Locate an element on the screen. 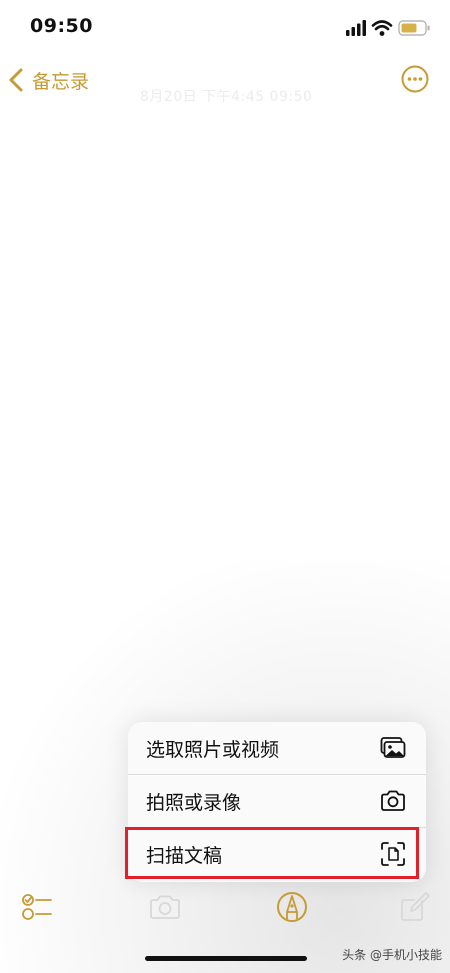  status-time: 09:50 is located at coordinates (61, 26).